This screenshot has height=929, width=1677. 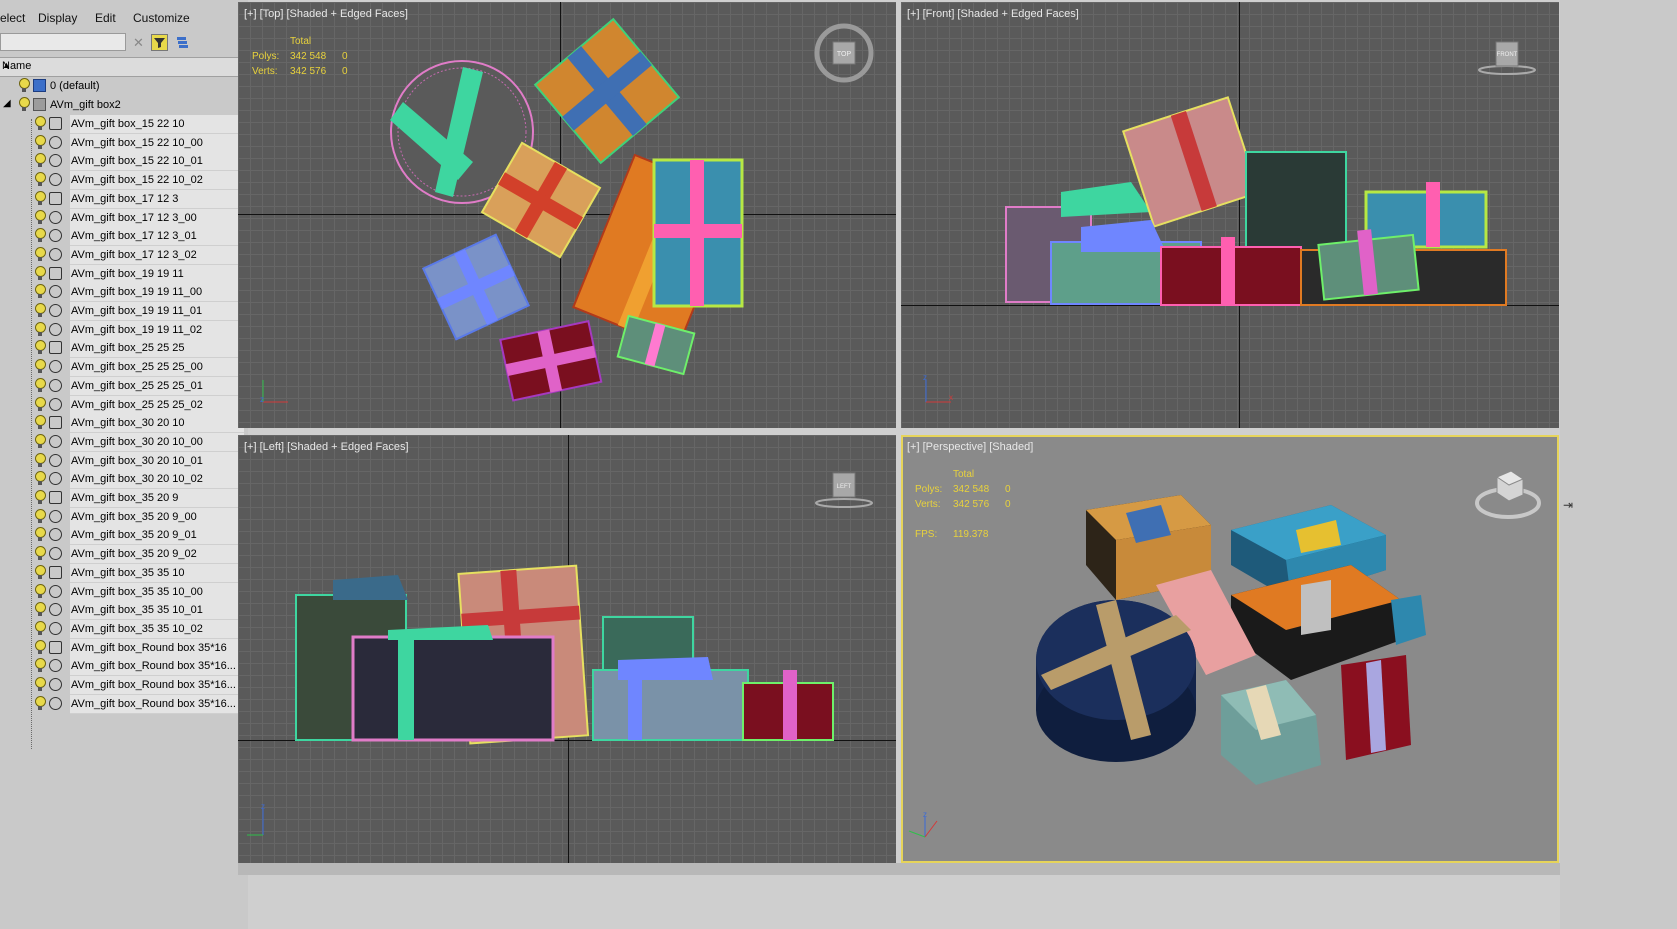 What do you see at coordinates (123, 199) in the screenshot?
I see `object-row: AVm_gift box_17 12 3` at bounding box center [123, 199].